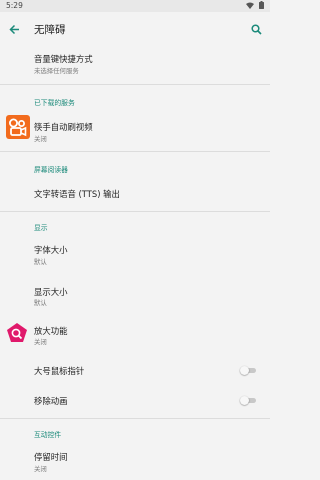  I want to click on list-item-font-size: 字体大小 默认, so click(135, 254).